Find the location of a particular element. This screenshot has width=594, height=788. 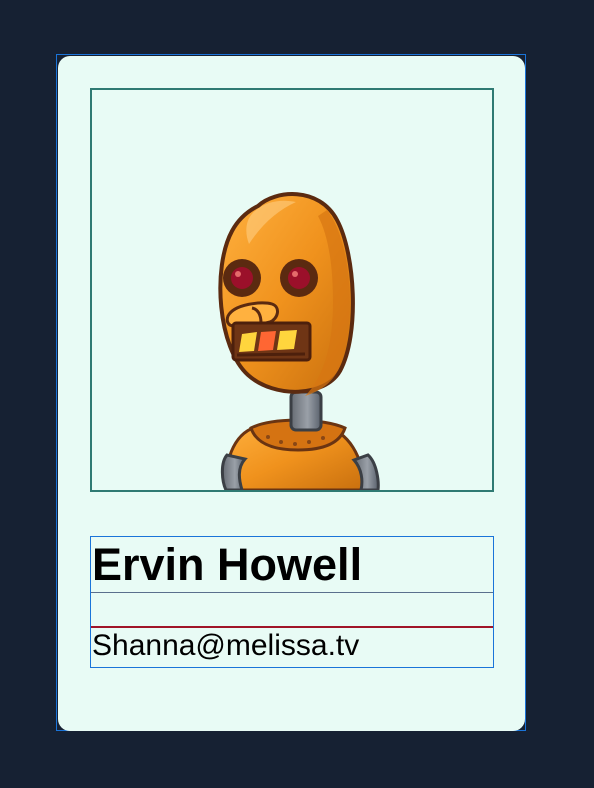

profile-info: Ervin Howell Shanna@melissa.tv is located at coordinates (292, 602).